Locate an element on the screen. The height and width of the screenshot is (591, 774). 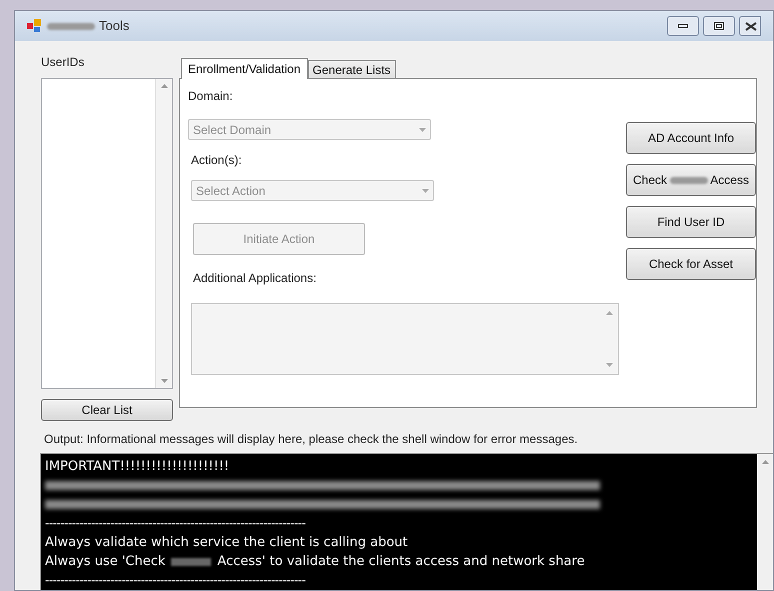
minimize-icon is located at coordinates (683, 26).